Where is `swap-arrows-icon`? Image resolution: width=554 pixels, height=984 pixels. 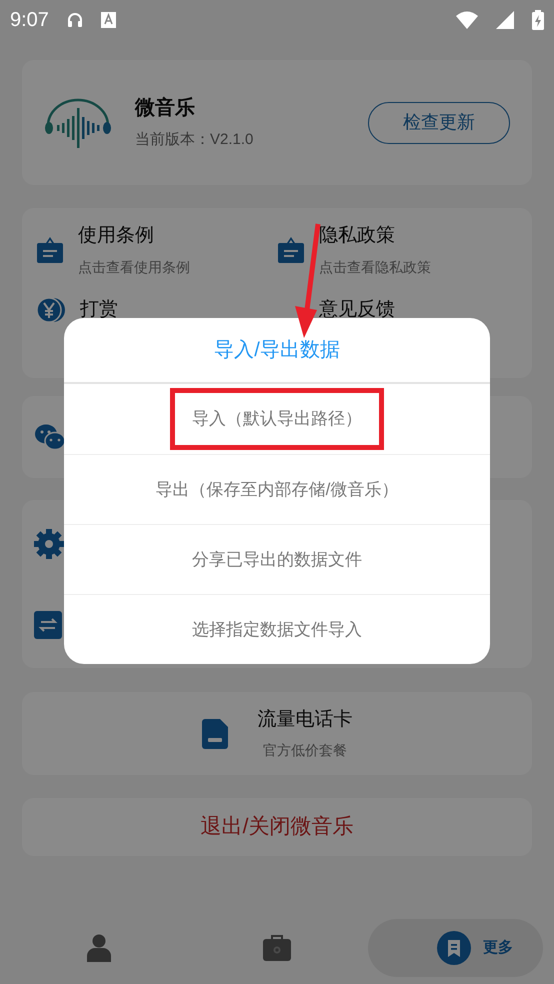
swap-arrows-icon is located at coordinates (48, 625).